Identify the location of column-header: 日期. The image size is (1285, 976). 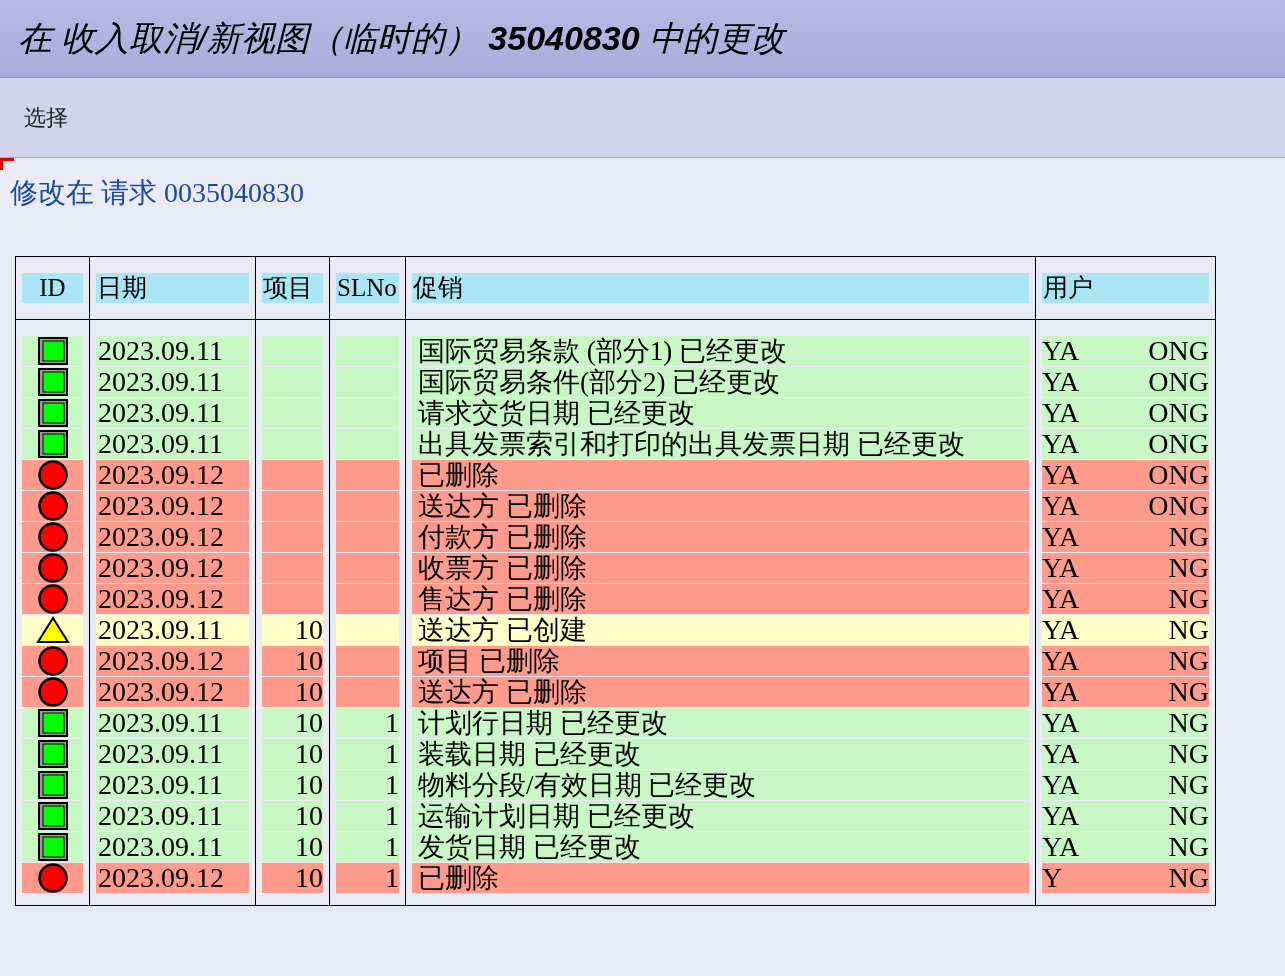
(172, 288).